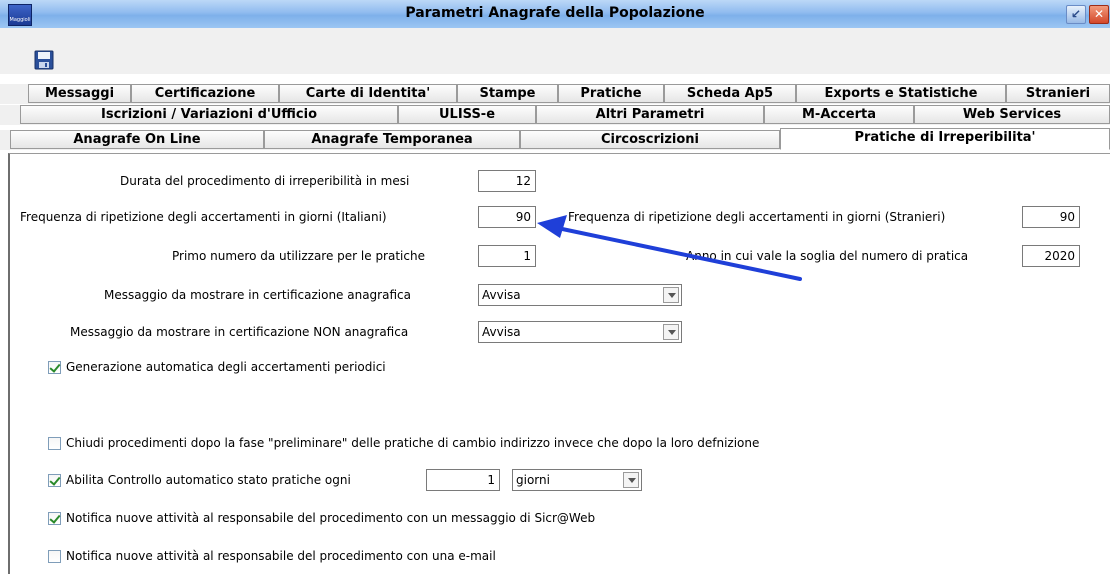  What do you see at coordinates (552, 226) in the screenshot?
I see `arrow-head` at bounding box center [552, 226].